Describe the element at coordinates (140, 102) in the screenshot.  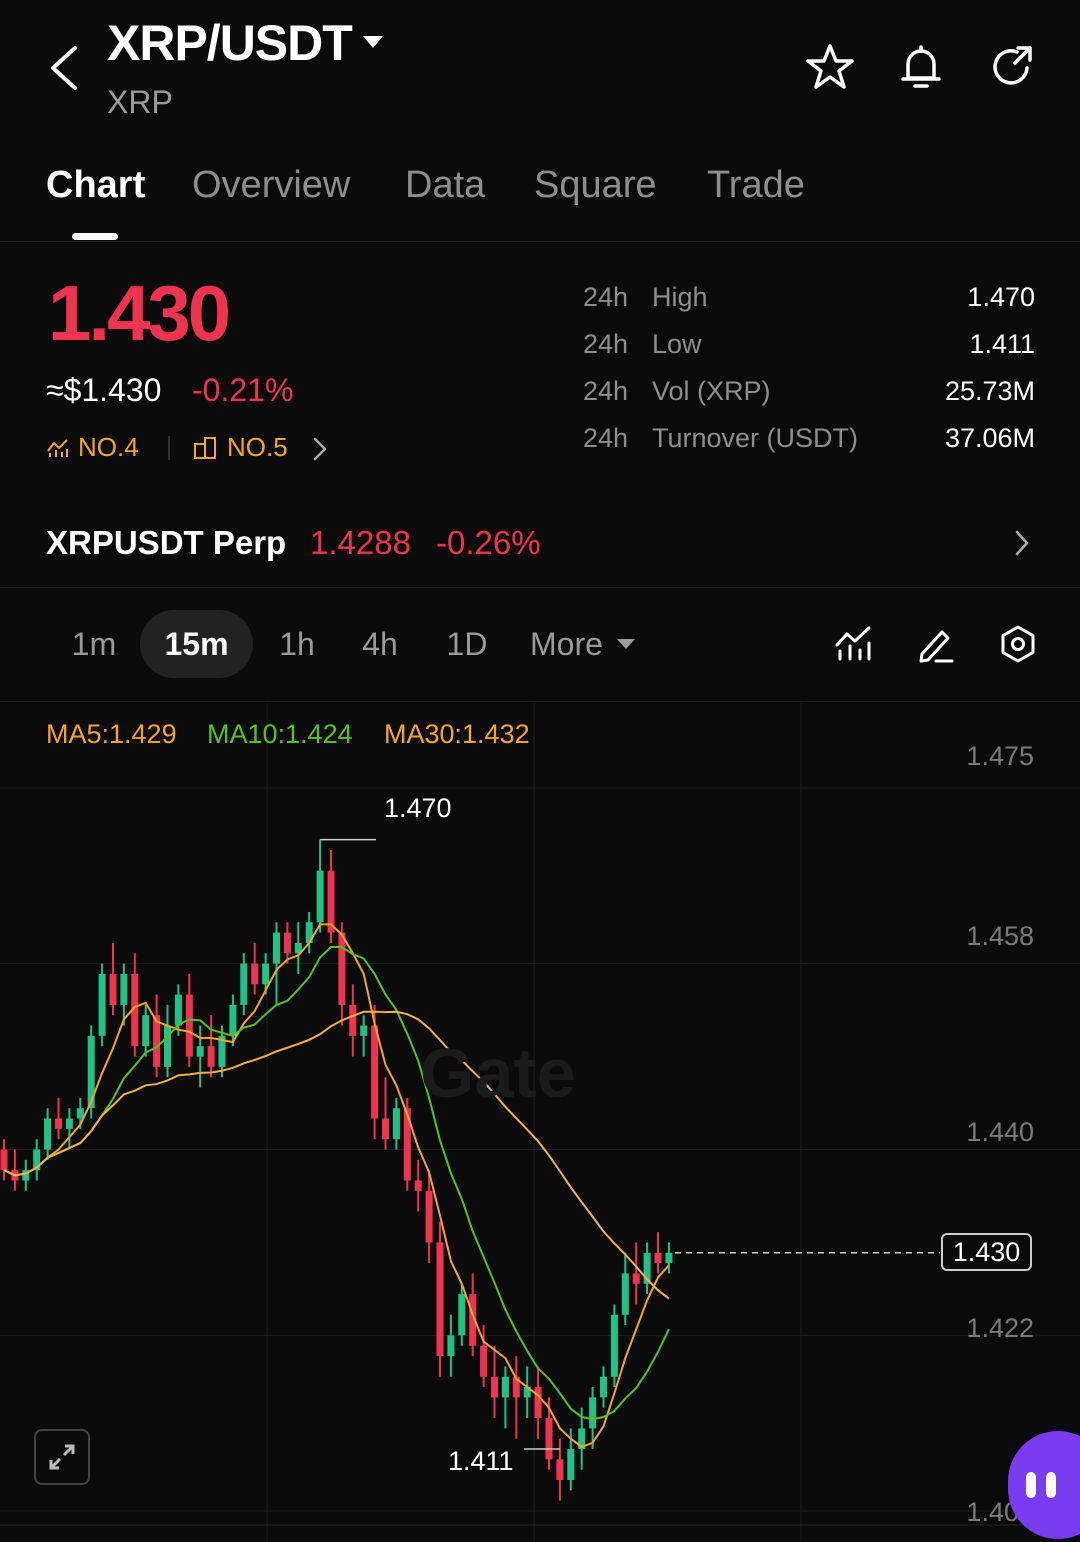
I see `pair-subtitle: XRP` at that location.